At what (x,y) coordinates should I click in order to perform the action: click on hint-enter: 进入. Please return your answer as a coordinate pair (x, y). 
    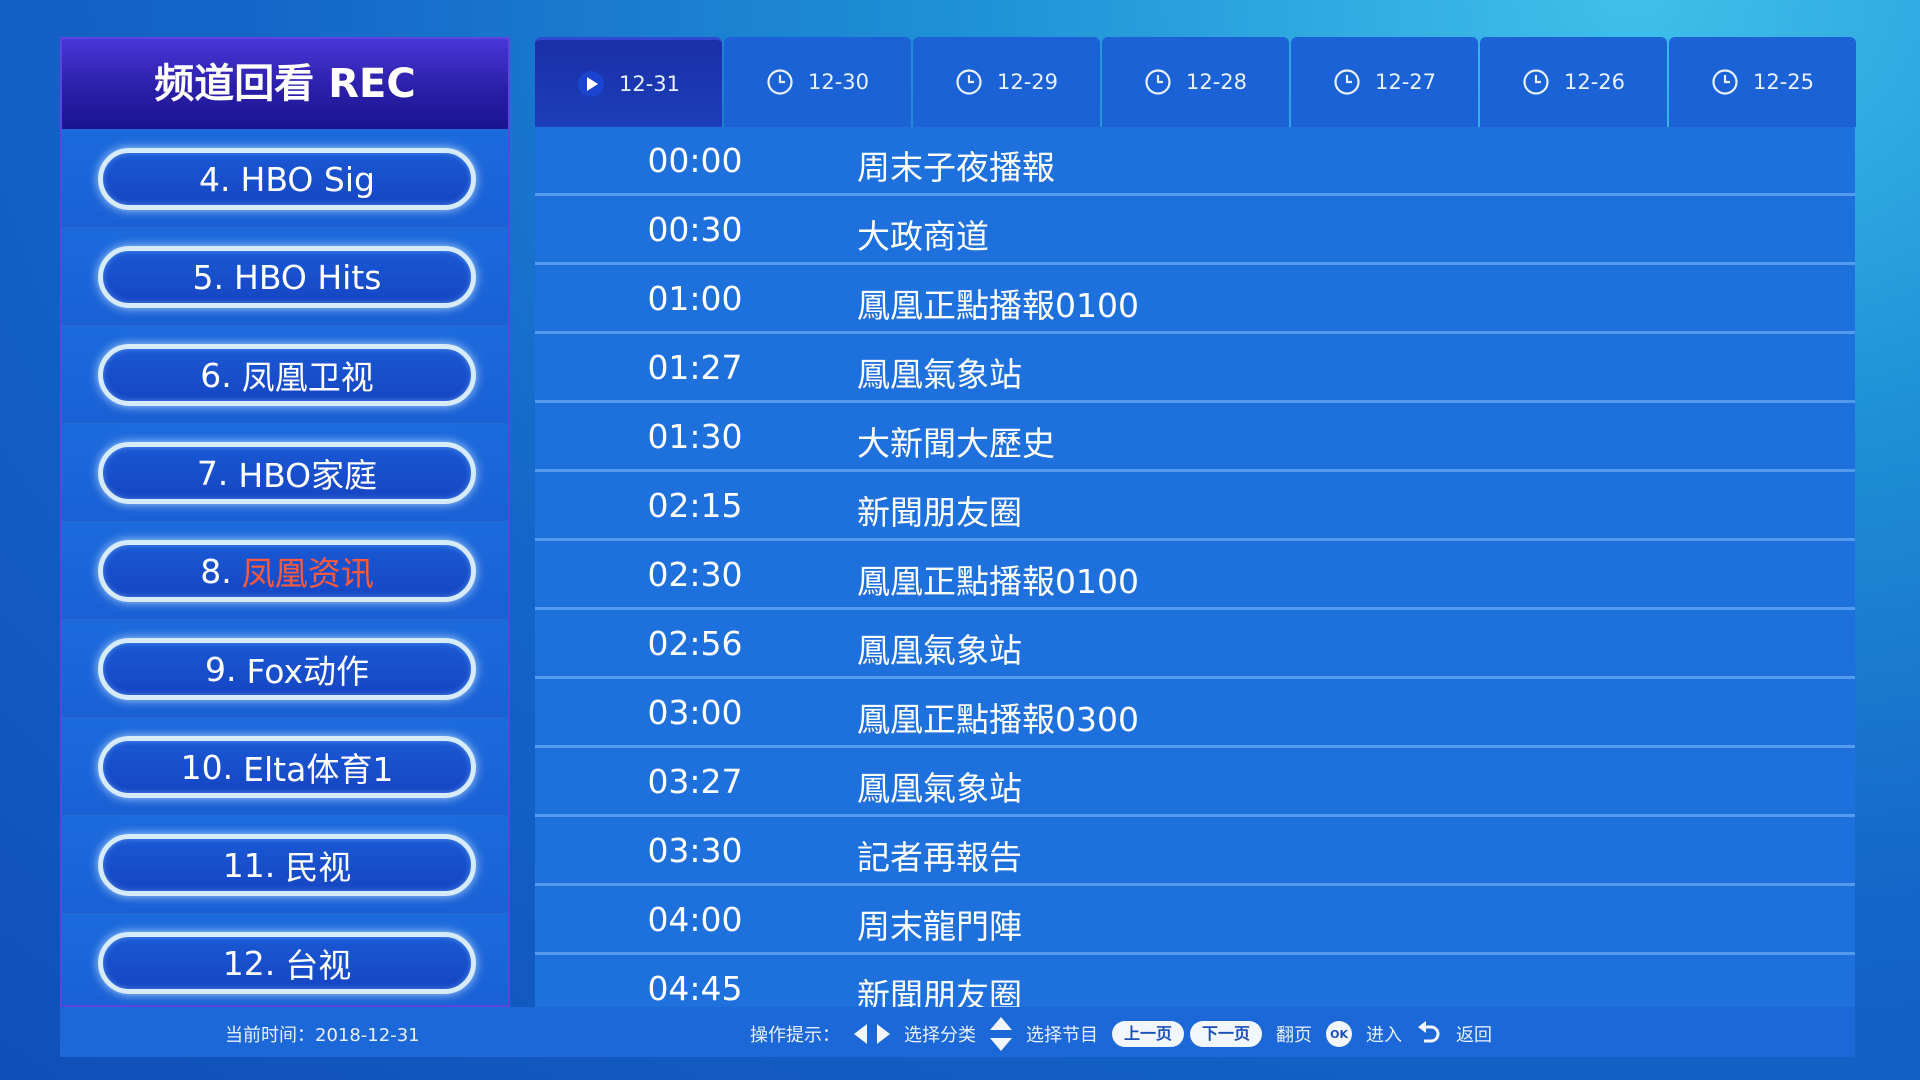
    Looking at the image, I should click on (1384, 1035).